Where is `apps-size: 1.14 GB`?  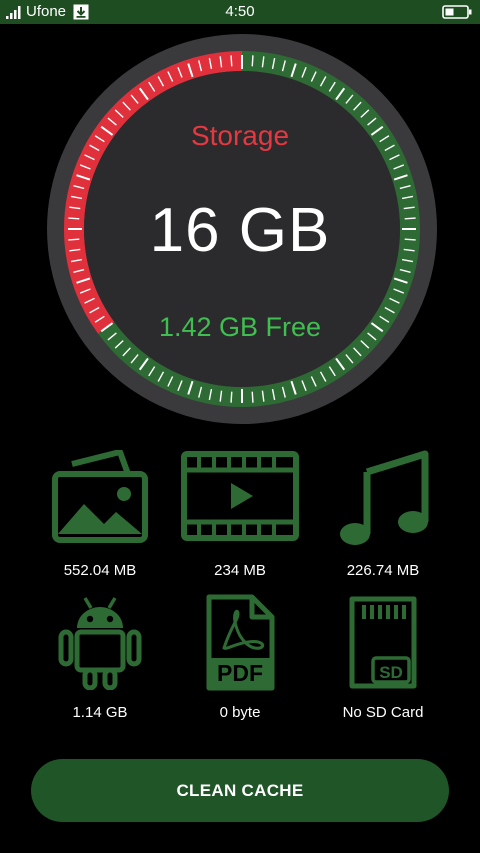 apps-size: 1.14 GB is located at coordinates (100, 712).